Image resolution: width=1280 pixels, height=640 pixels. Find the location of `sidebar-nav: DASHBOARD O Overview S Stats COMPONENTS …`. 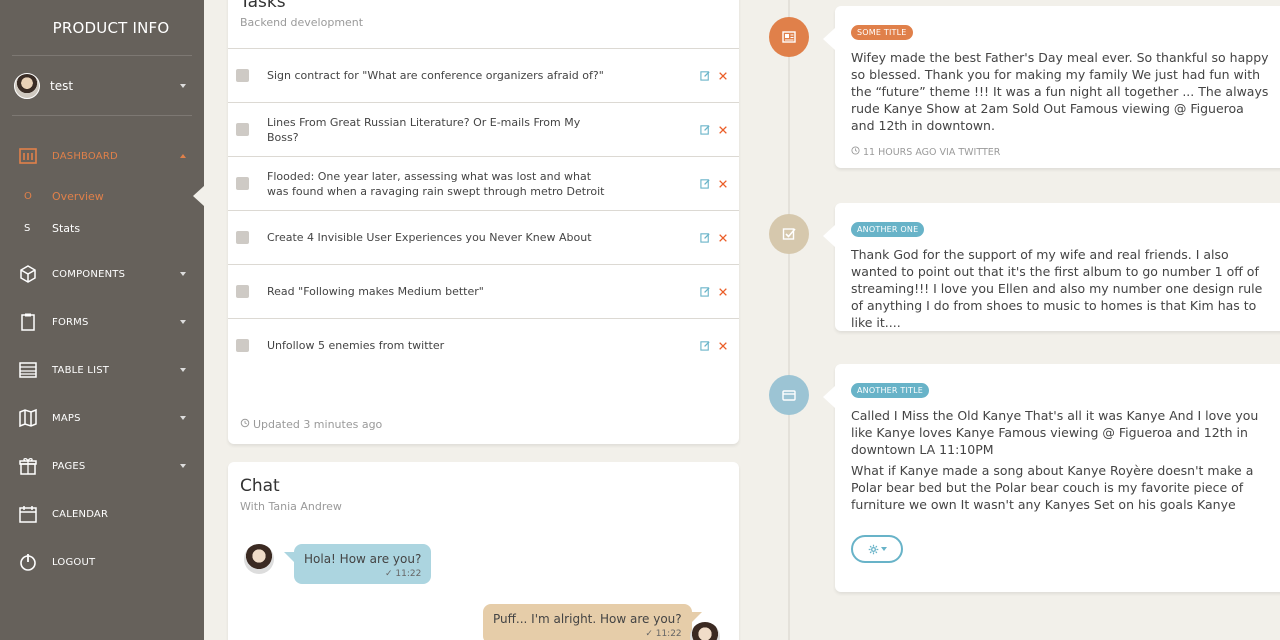

sidebar-nav: DASHBOARD O Overview S Stats COMPONENTS … is located at coordinates (102, 359).